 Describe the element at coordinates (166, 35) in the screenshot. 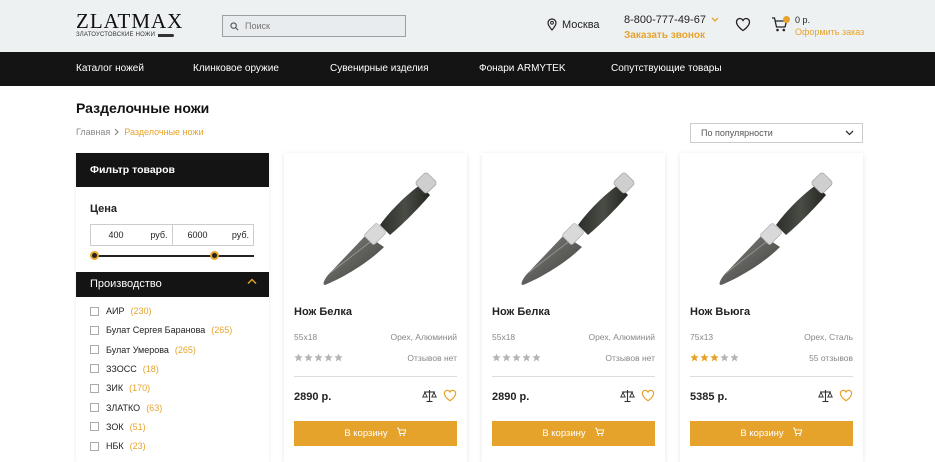

I see `logo-blade-icon` at that location.